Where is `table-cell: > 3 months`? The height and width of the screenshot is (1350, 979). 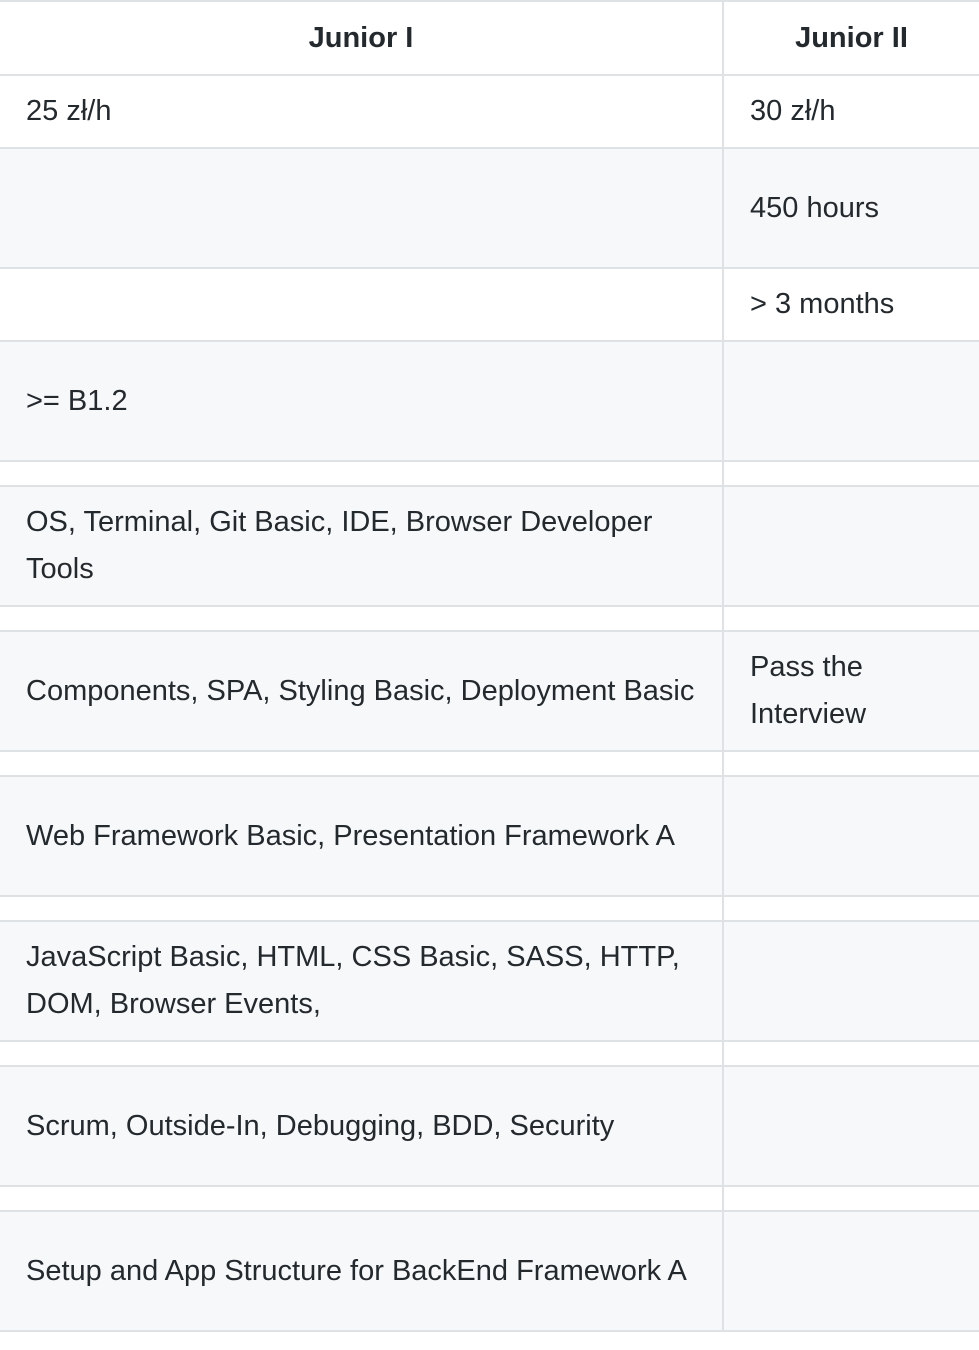
table-cell: > 3 months is located at coordinates (850, 304).